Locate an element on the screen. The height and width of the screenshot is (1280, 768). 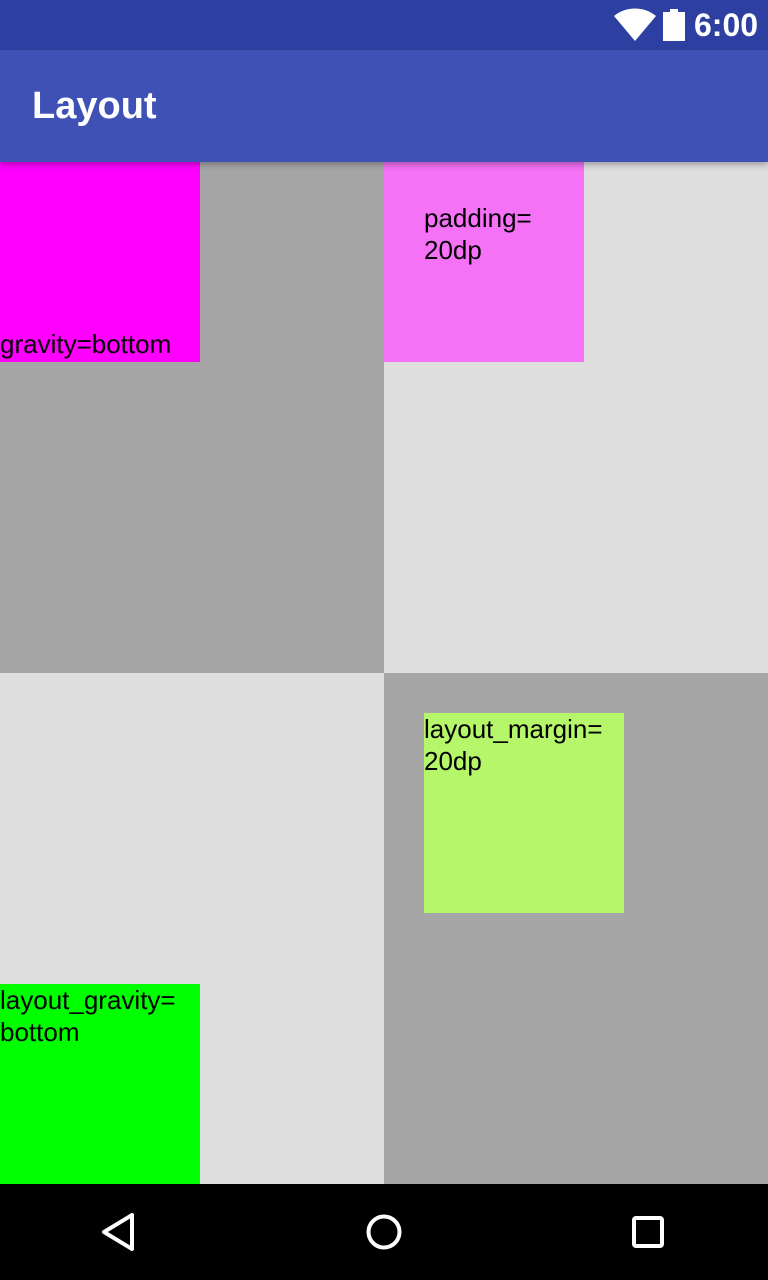
battery-icon is located at coordinates (674, 25).